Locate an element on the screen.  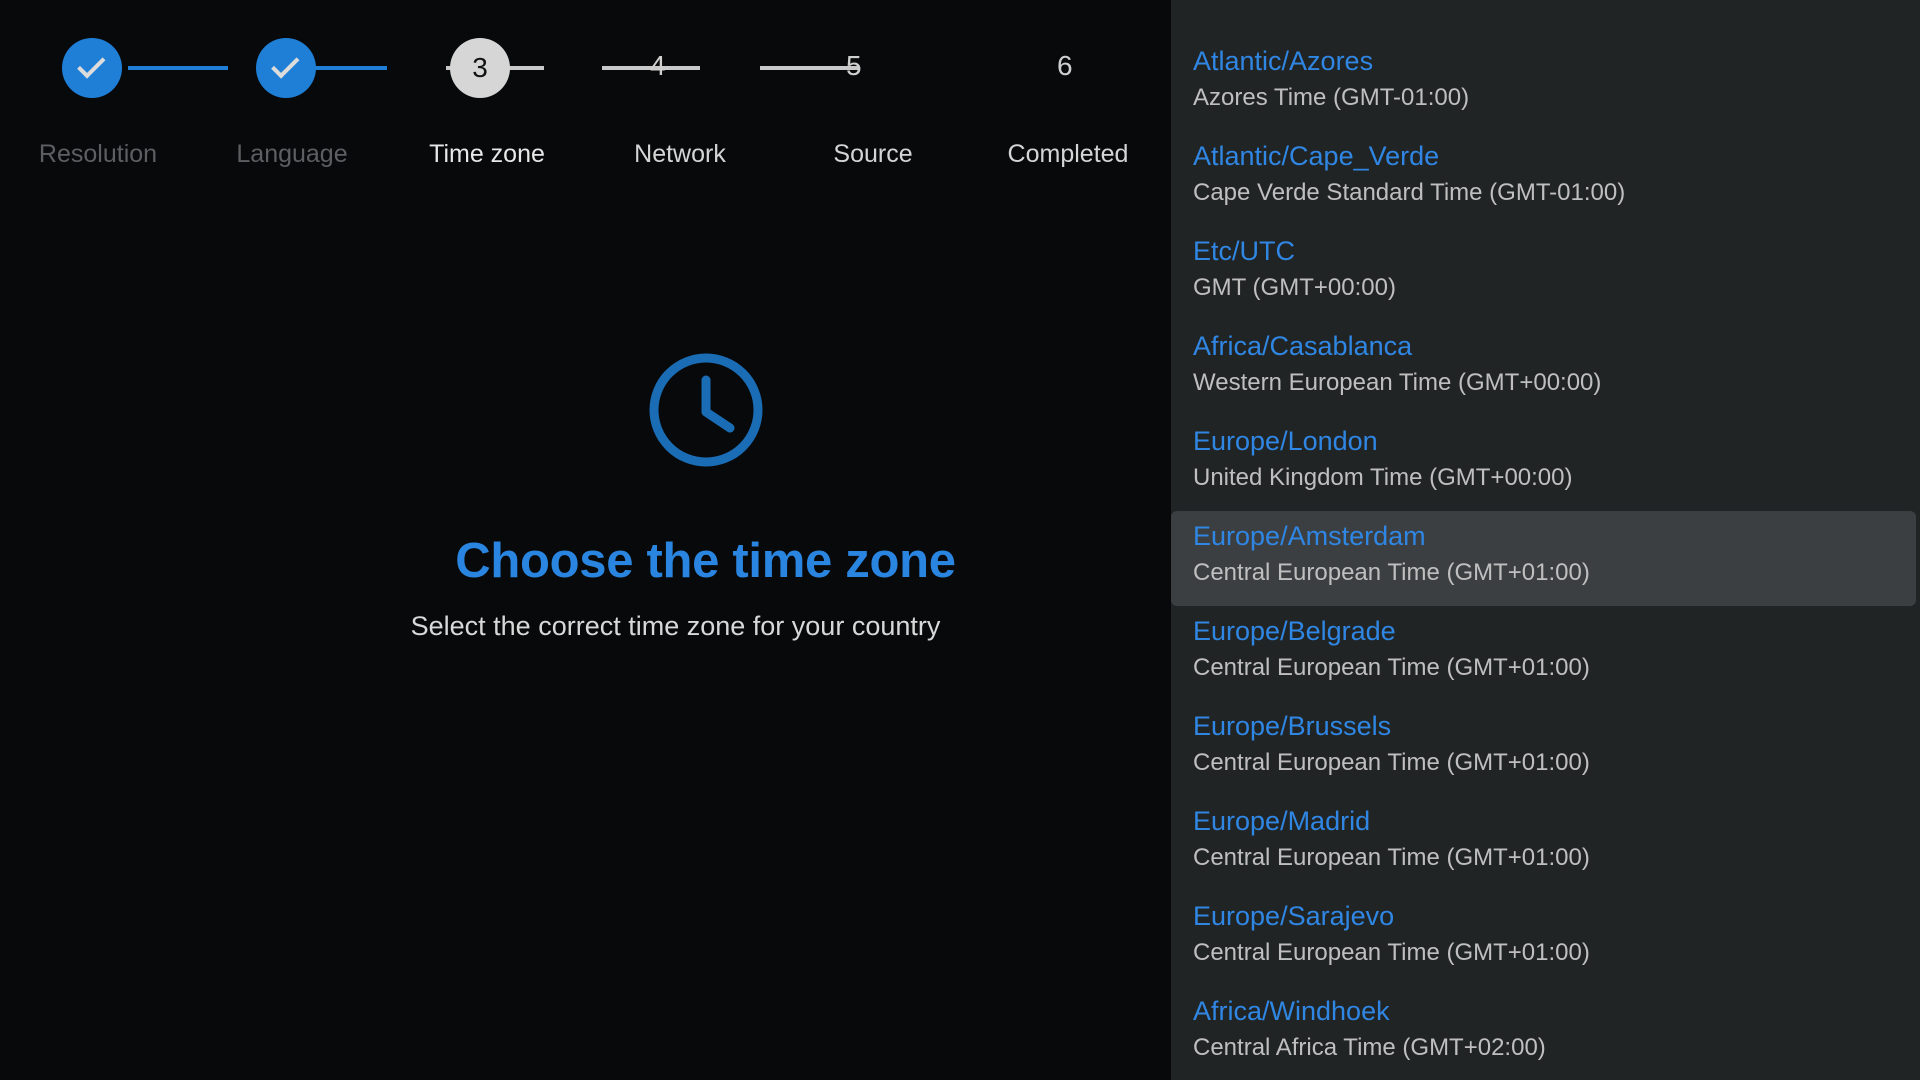
stepper-label-network: Network is located at coordinates (680, 154).